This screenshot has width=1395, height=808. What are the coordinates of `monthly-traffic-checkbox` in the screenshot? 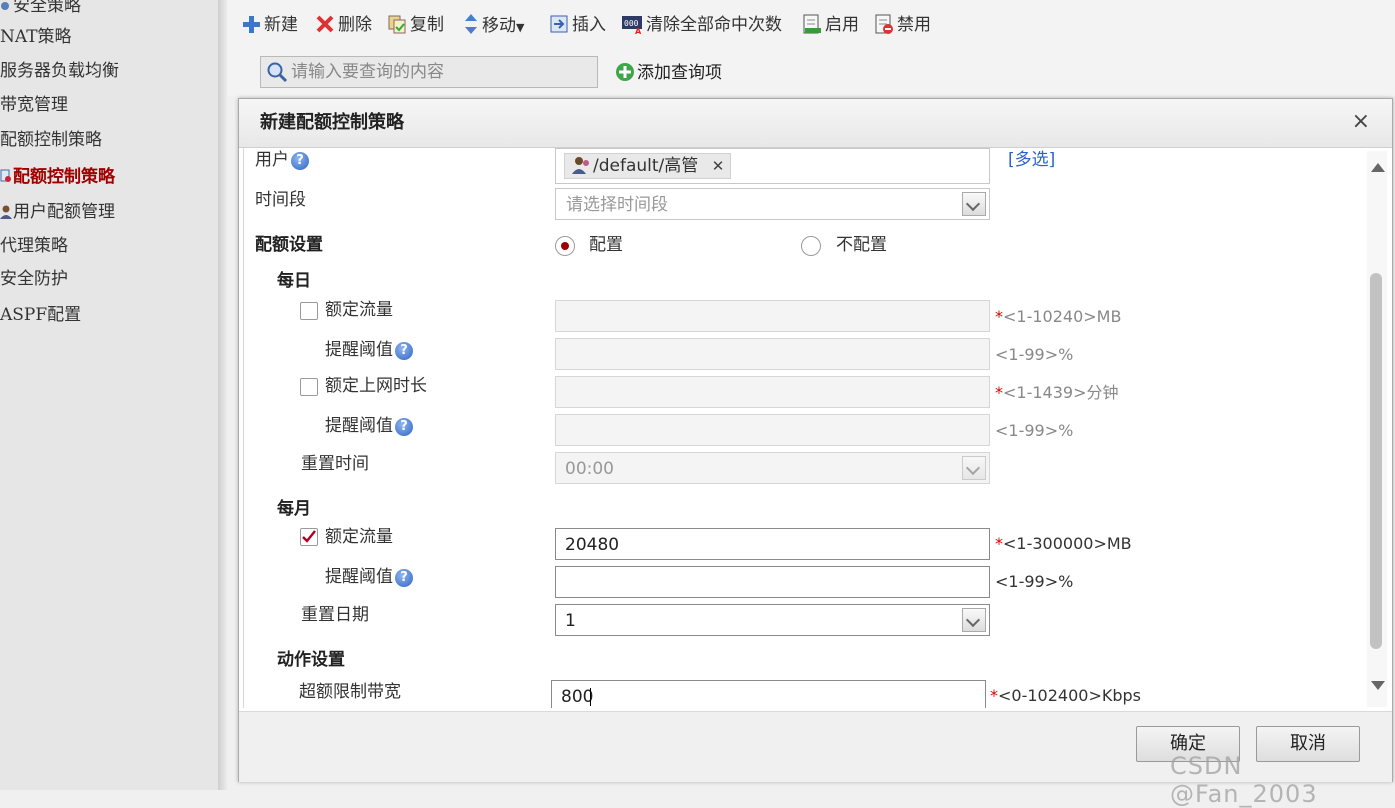 It's located at (309, 537).